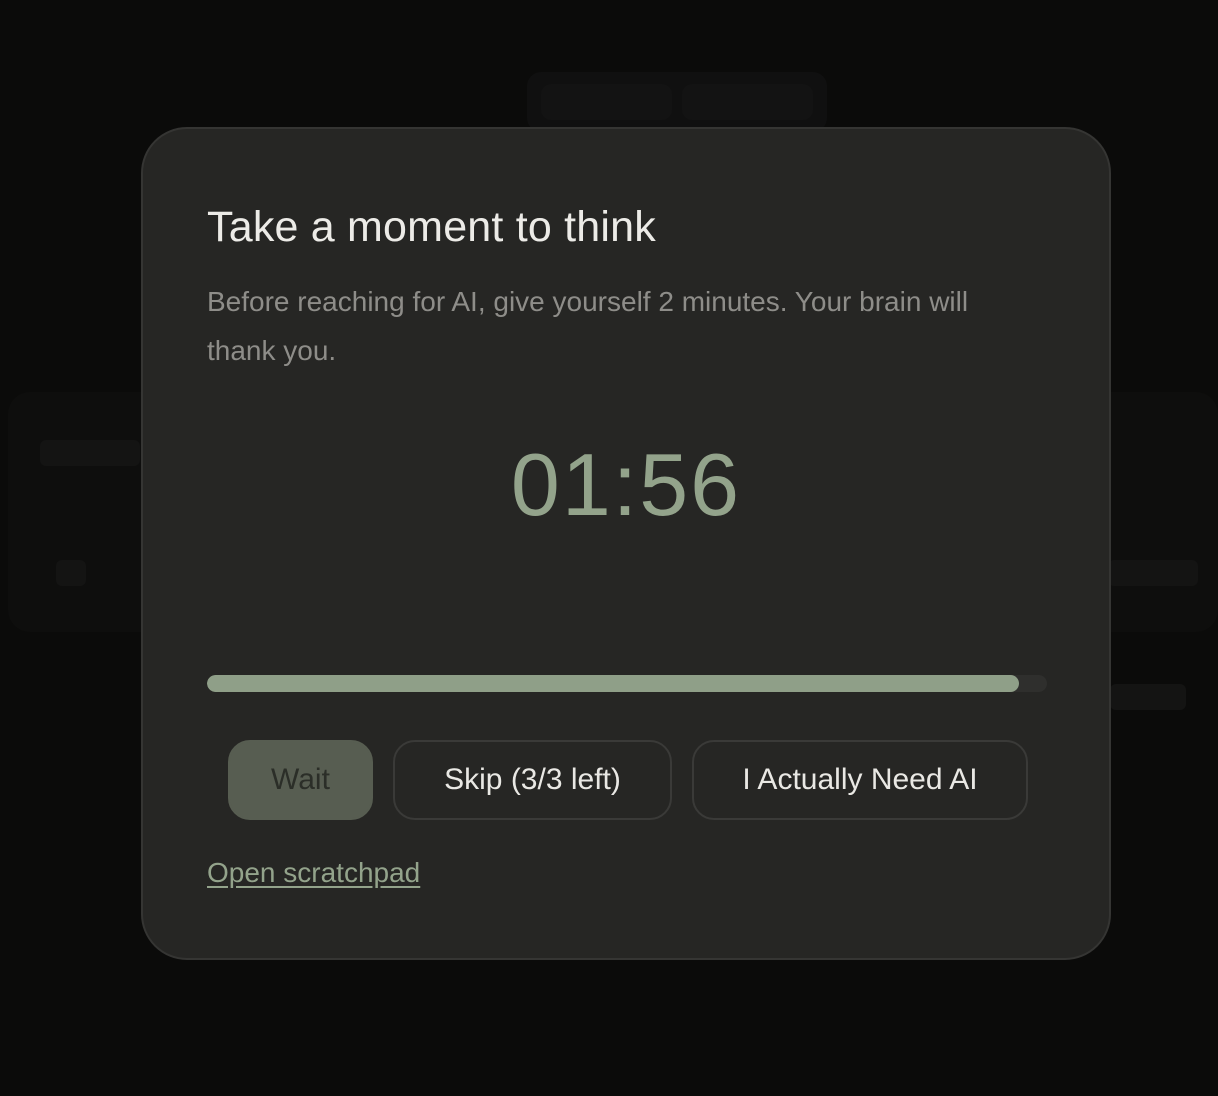 The width and height of the screenshot is (1218, 1096). What do you see at coordinates (677, 102) in the screenshot?
I see `background-tab-bar` at bounding box center [677, 102].